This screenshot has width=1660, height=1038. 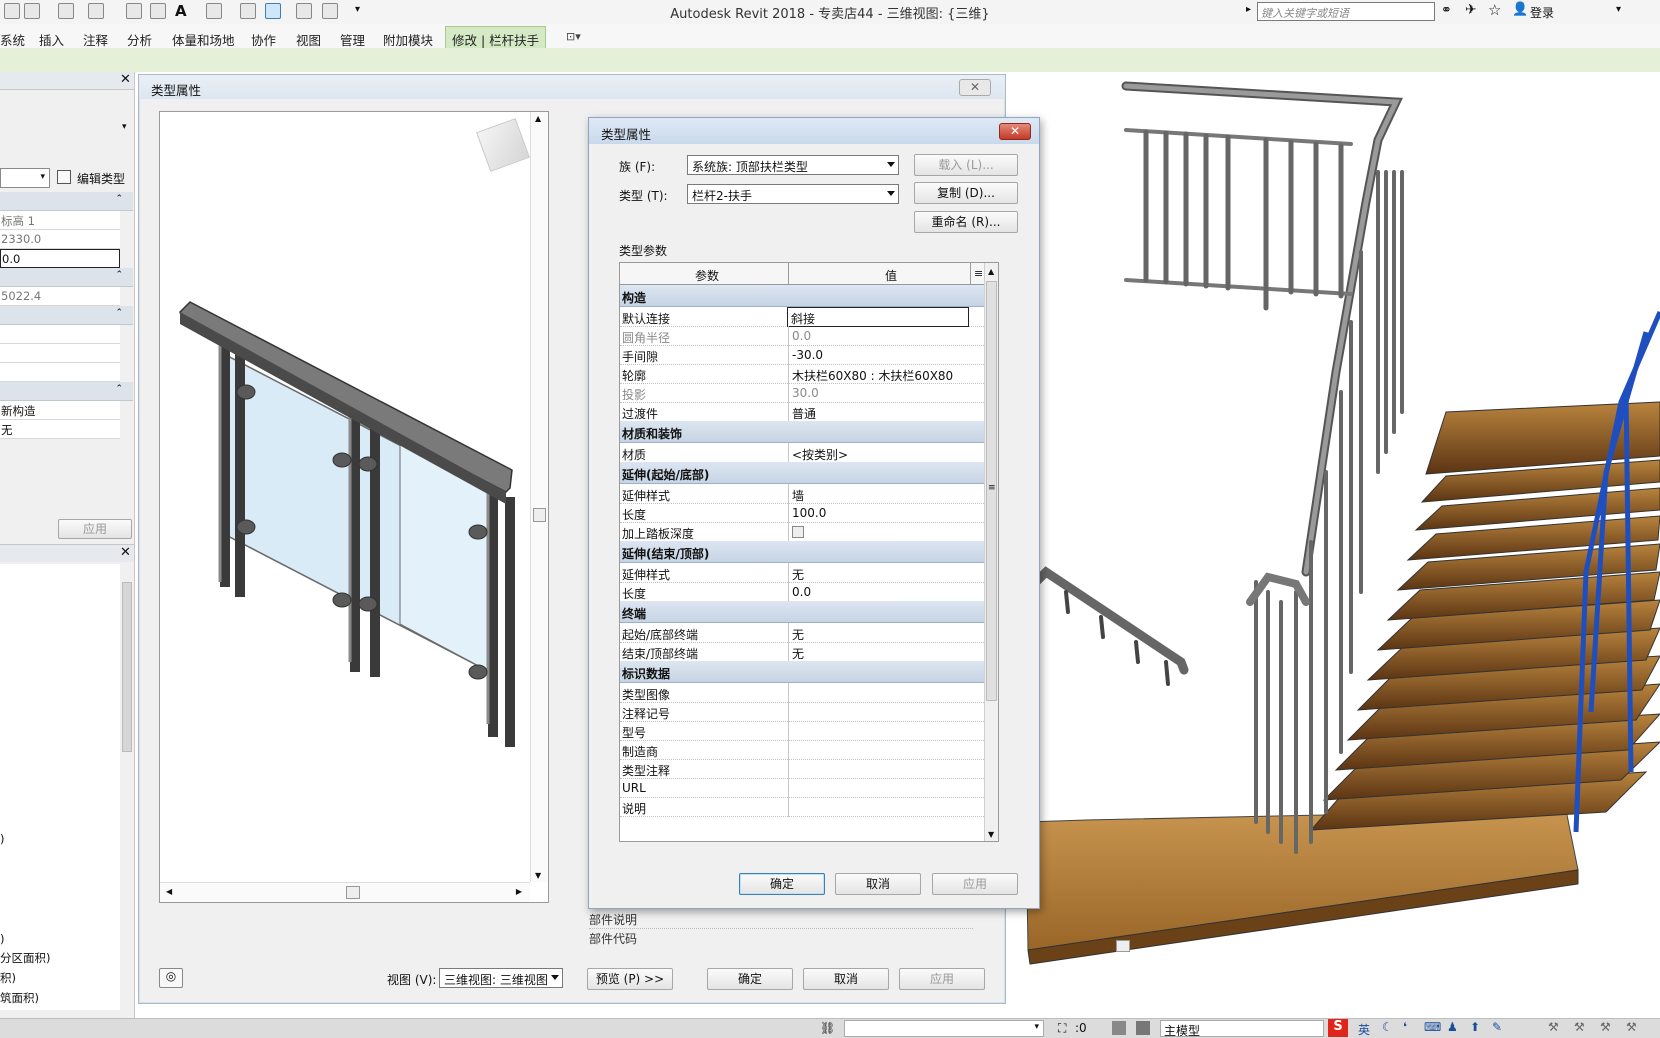 I want to click on tab-addins: 附加模块, so click(x=408, y=39).